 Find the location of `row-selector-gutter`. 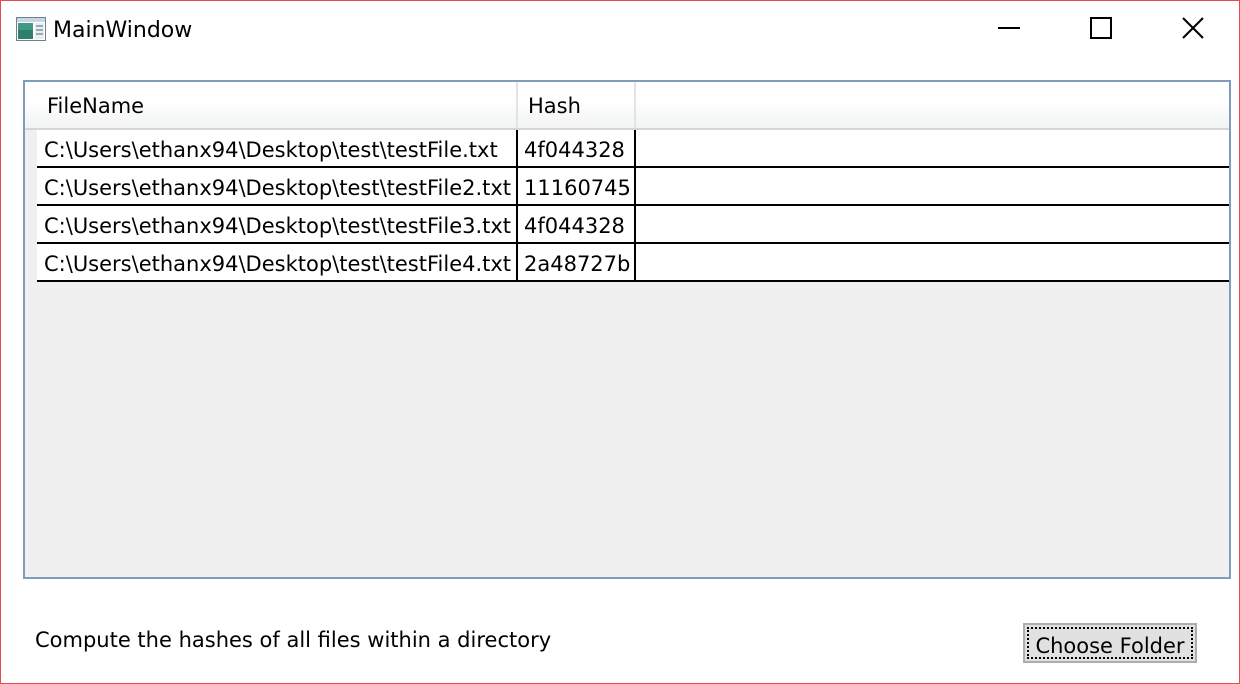

row-selector-gutter is located at coordinates (31, 206).